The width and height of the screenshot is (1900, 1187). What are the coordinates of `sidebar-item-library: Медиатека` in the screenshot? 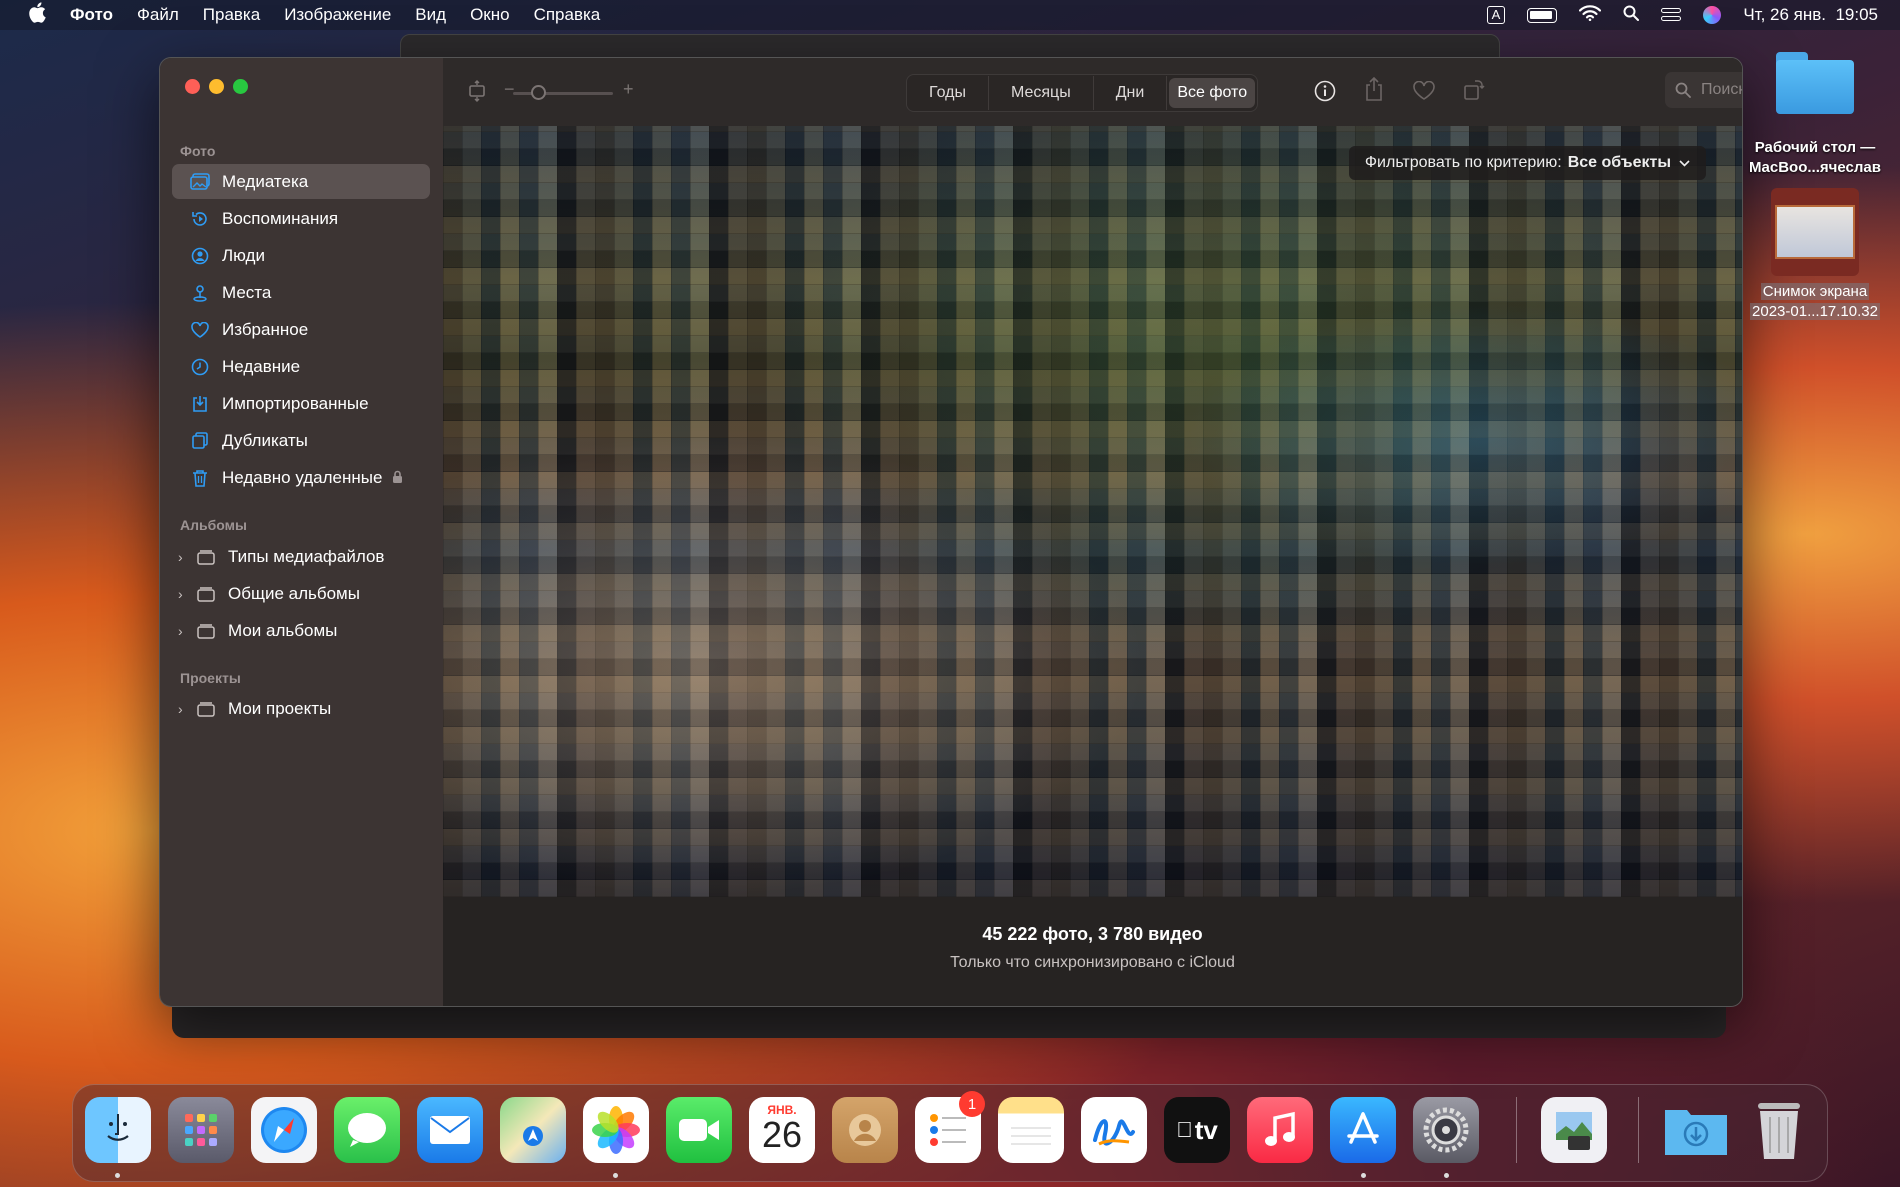 It's located at (301, 181).